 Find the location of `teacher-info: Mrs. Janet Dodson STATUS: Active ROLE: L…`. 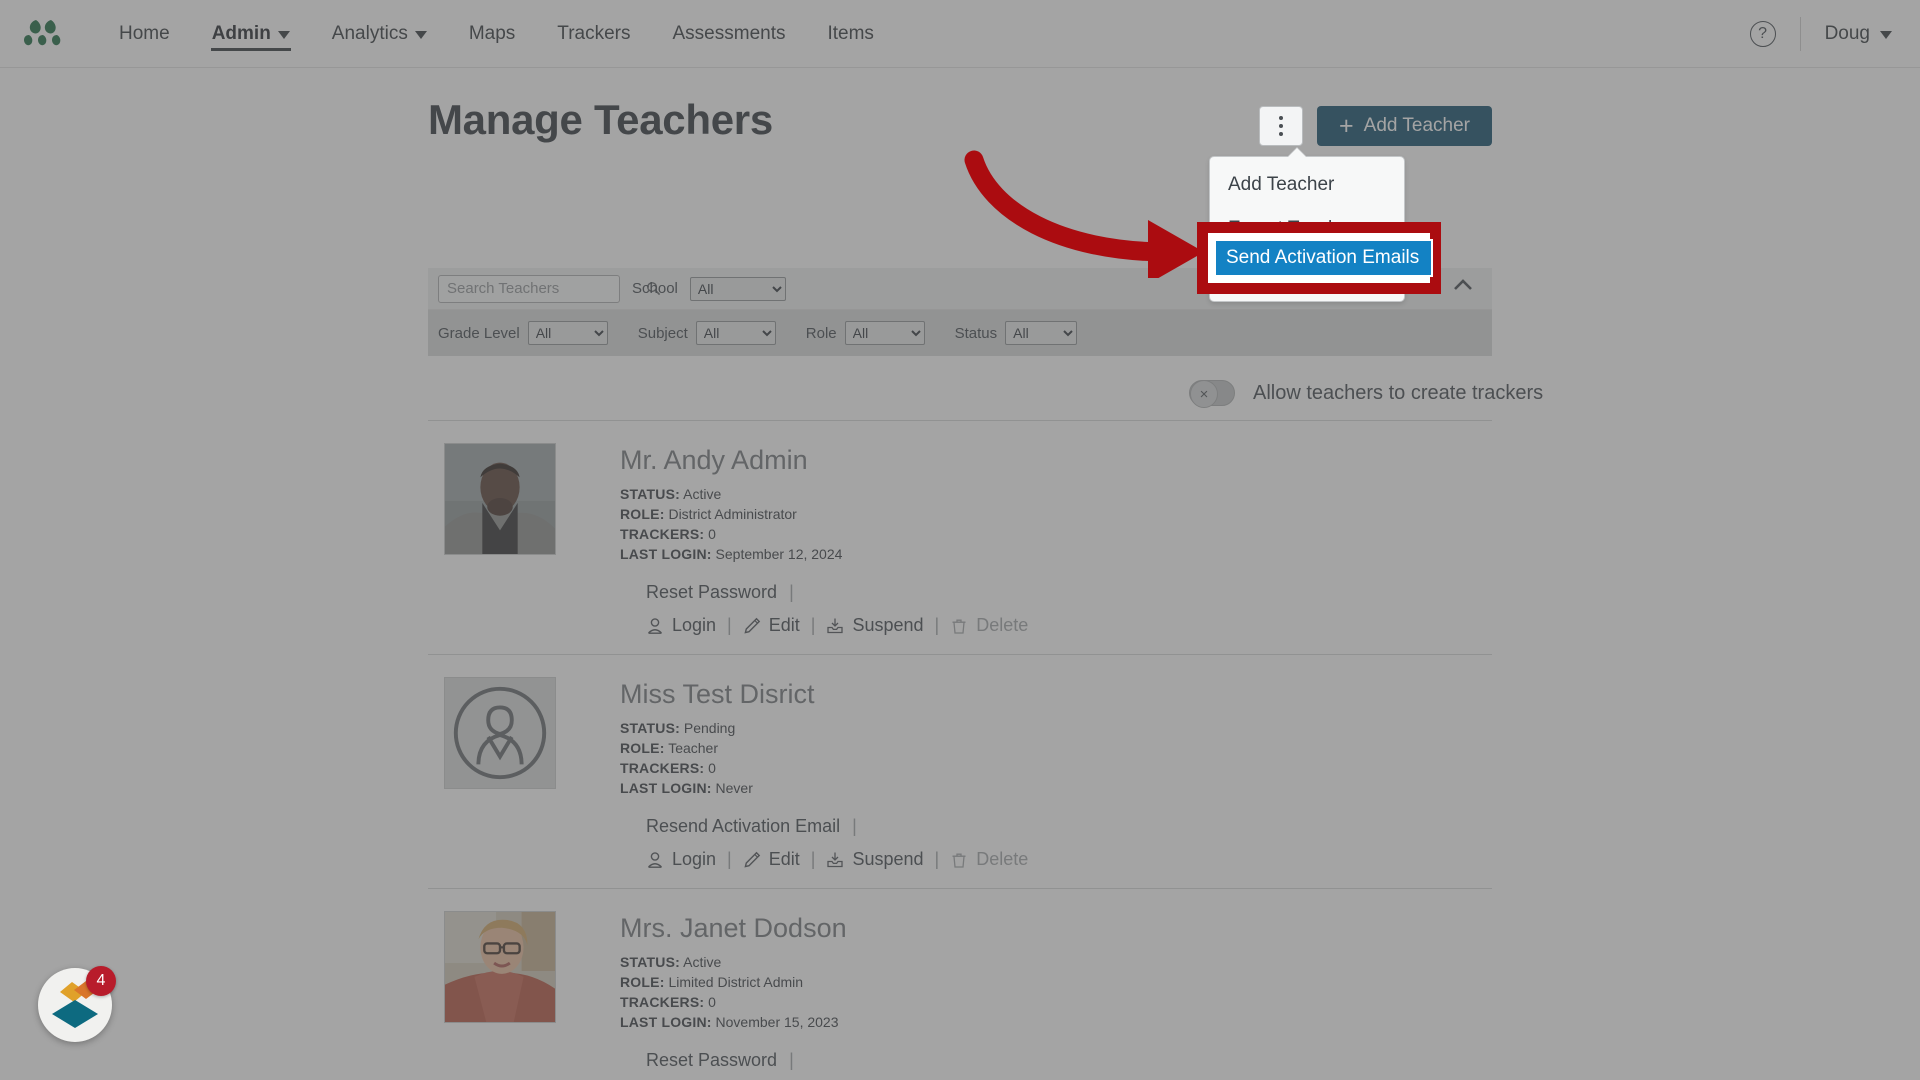

teacher-info: Mrs. Janet Dodson STATUS: Active ROLE: L… is located at coordinates (824, 995).